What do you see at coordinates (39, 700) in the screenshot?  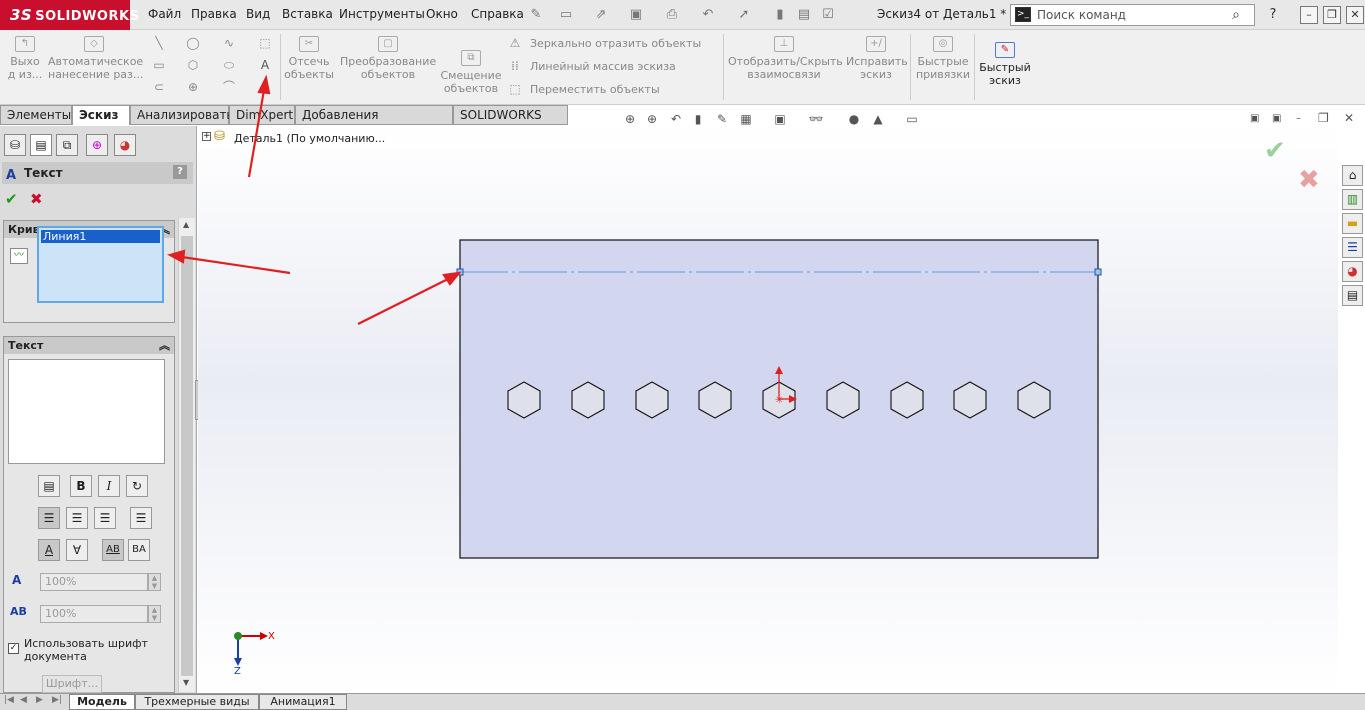 I see `next-tab-icon: ▶` at bounding box center [39, 700].